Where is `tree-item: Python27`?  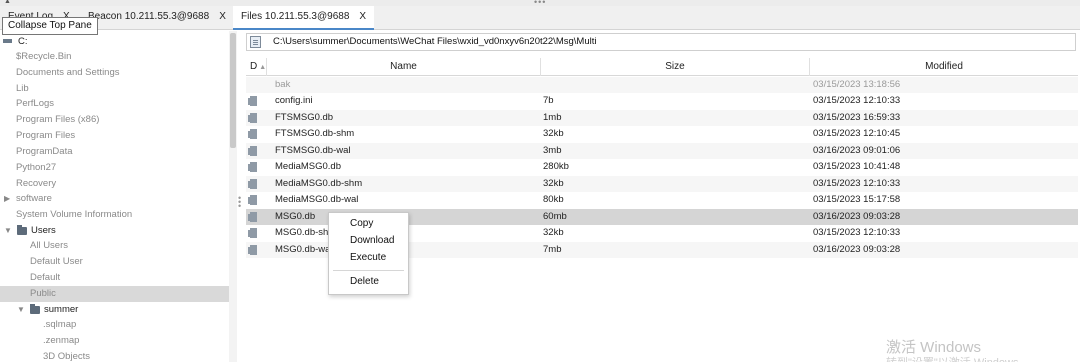 tree-item: Python27 is located at coordinates (114, 168).